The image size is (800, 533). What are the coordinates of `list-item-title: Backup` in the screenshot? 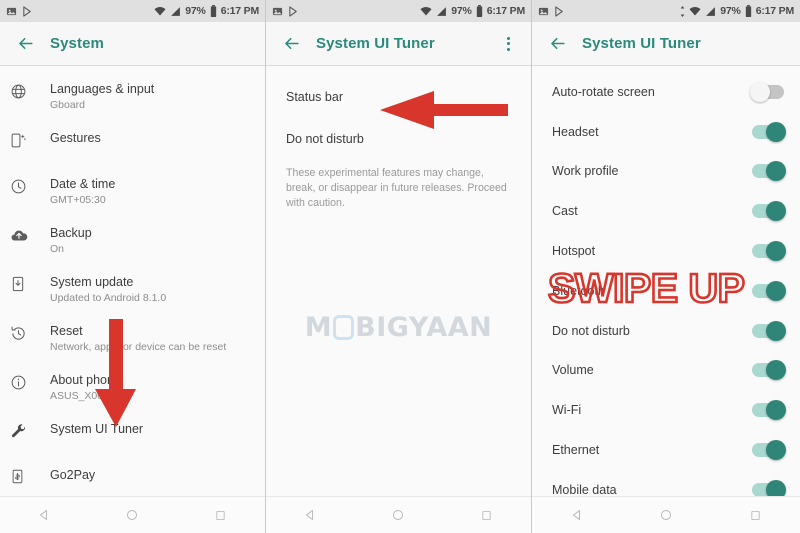 It's located at (71, 233).